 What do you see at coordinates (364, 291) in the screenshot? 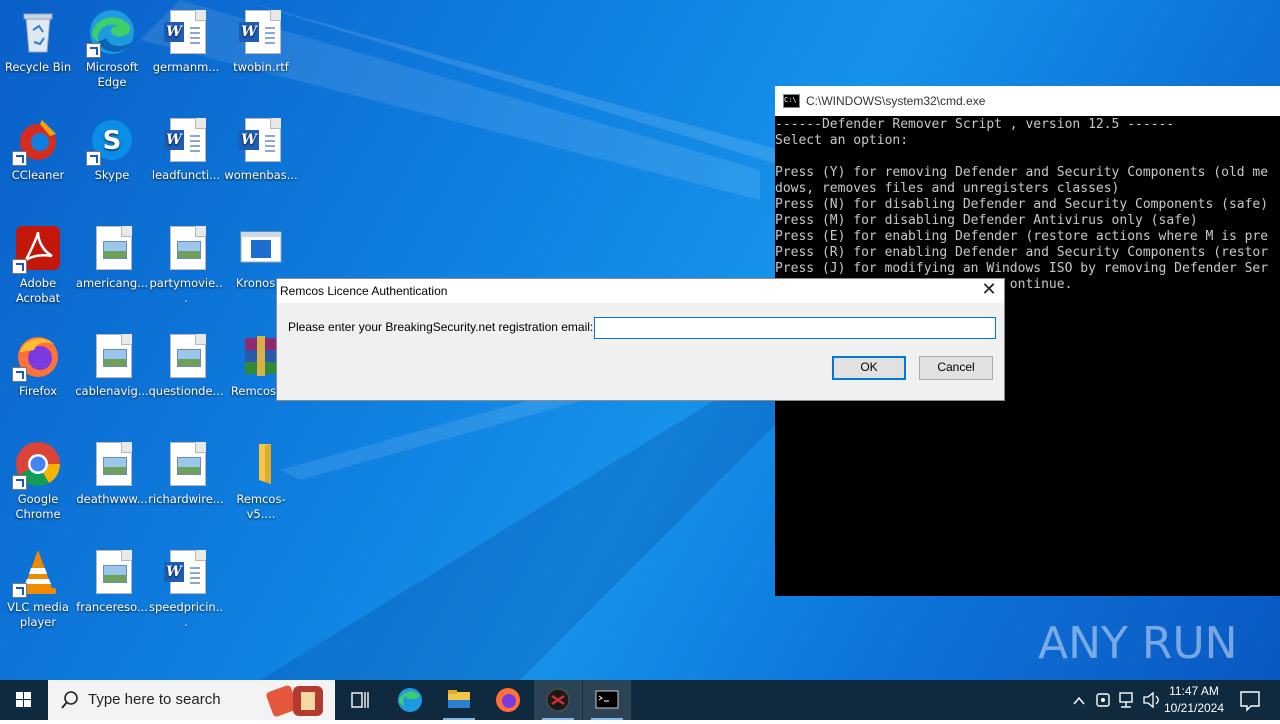
I see `dialog-title: Remcos Licence Authentication` at bounding box center [364, 291].